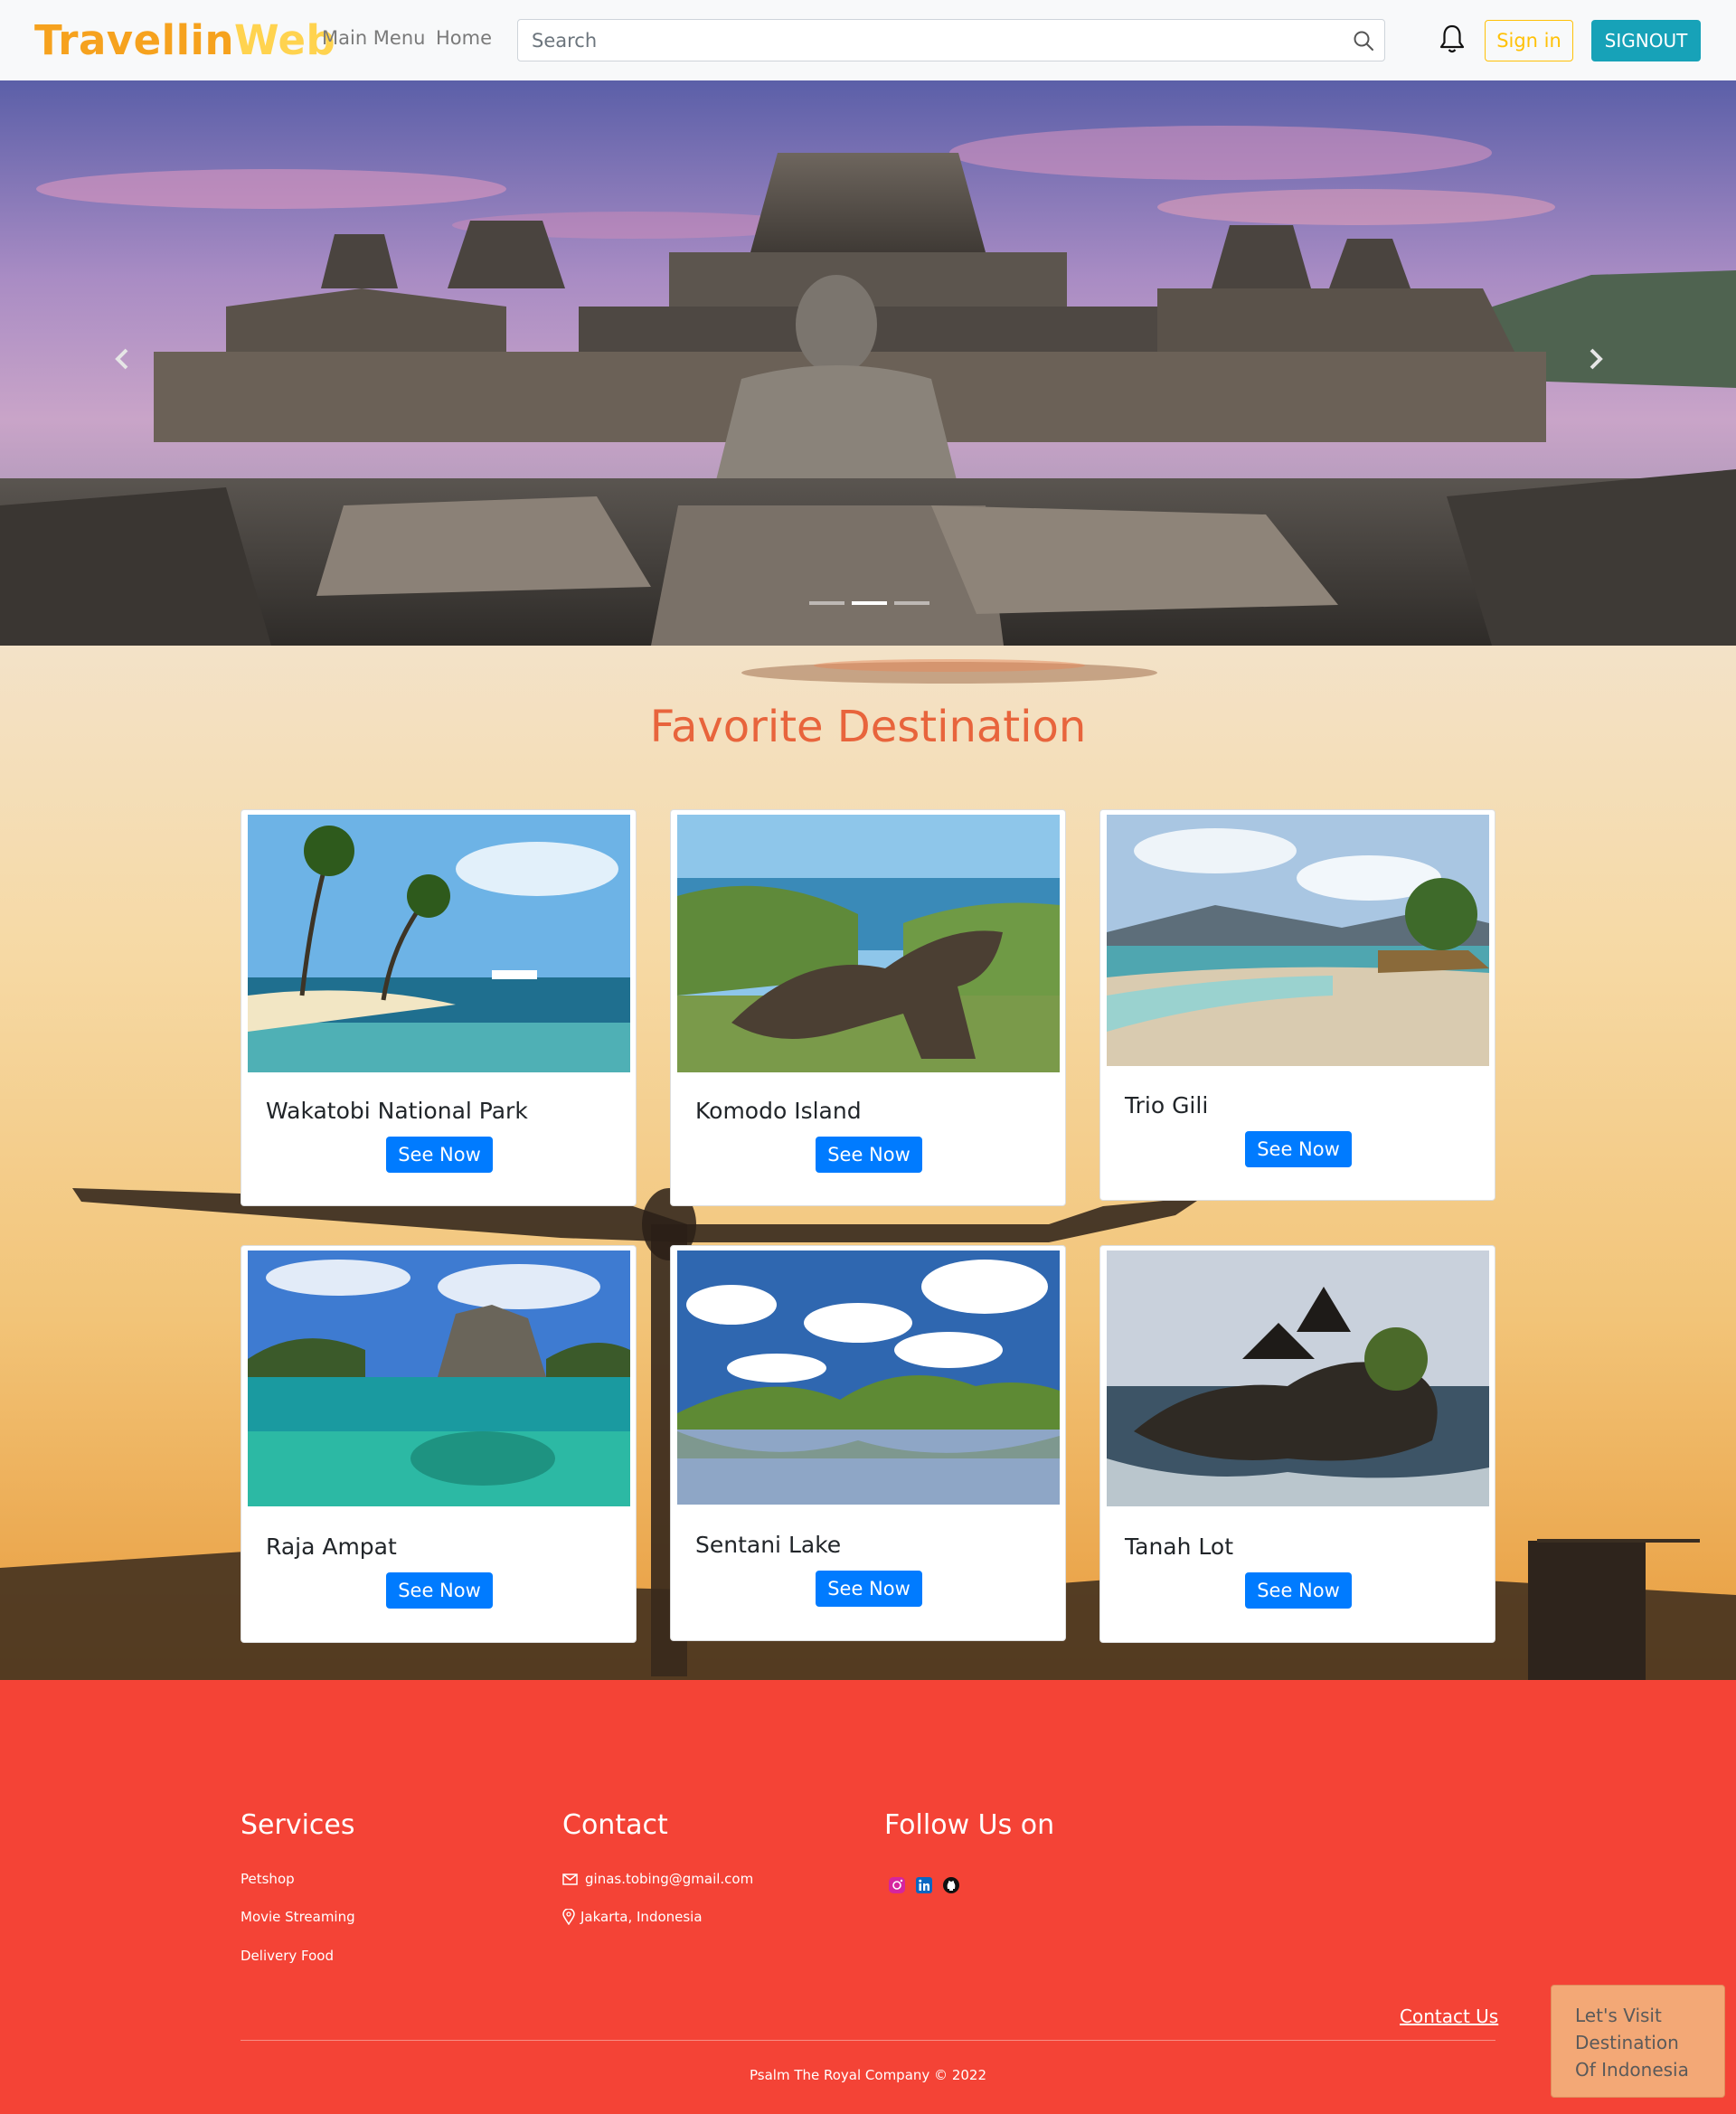  I want to click on visit-line: Let's Visit, so click(1618, 2015).